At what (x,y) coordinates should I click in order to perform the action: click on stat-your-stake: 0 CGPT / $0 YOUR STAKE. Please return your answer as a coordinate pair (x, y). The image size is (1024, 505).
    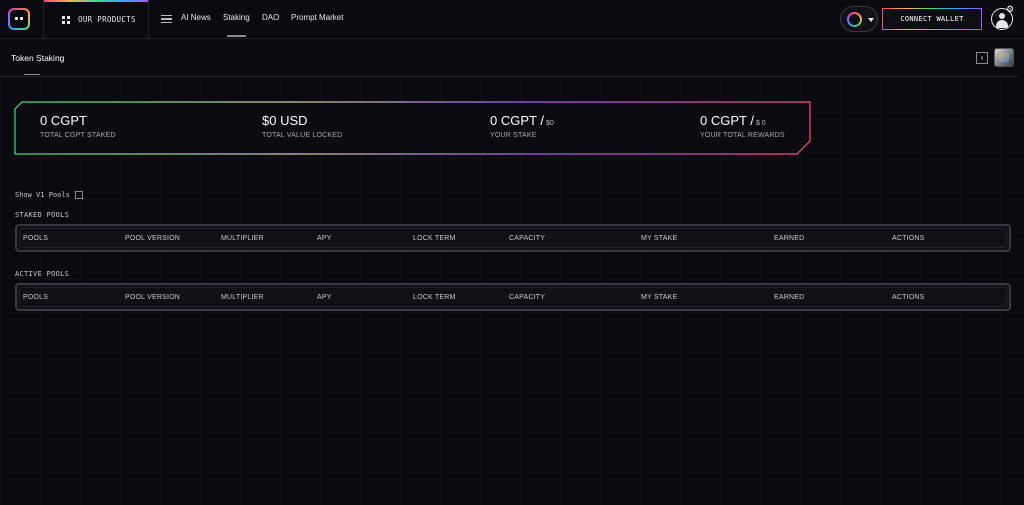
    Looking at the image, I should click on (522, 126).